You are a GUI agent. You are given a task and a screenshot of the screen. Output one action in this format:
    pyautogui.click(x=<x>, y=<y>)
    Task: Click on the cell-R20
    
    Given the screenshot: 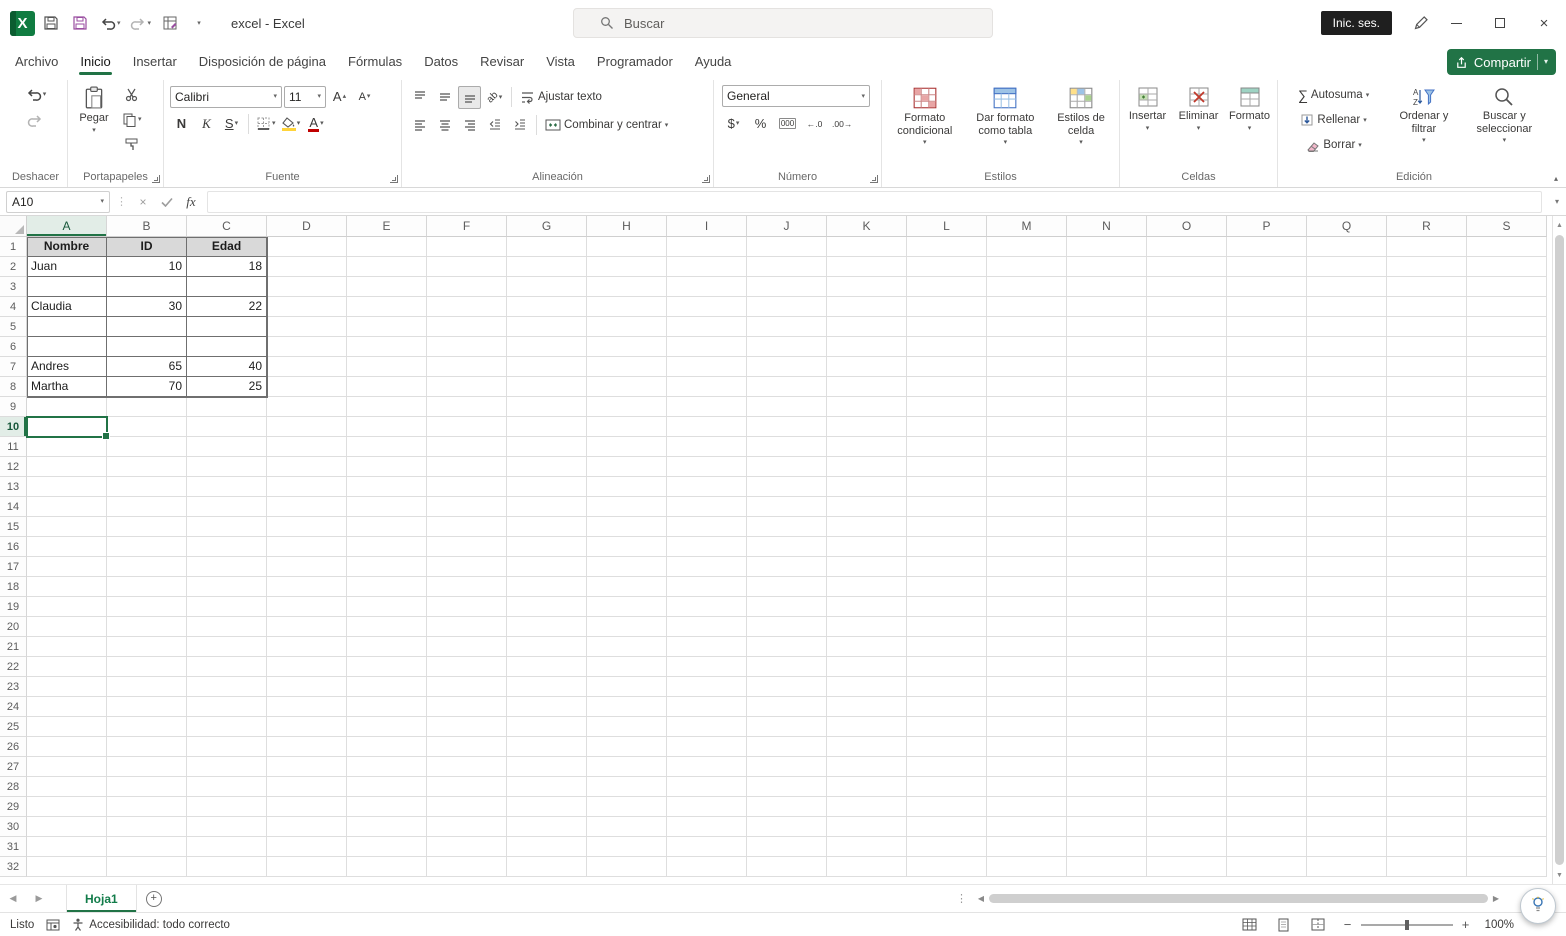 What is the action you would take?
    pyautogui.click(x=1427, y=627)
    